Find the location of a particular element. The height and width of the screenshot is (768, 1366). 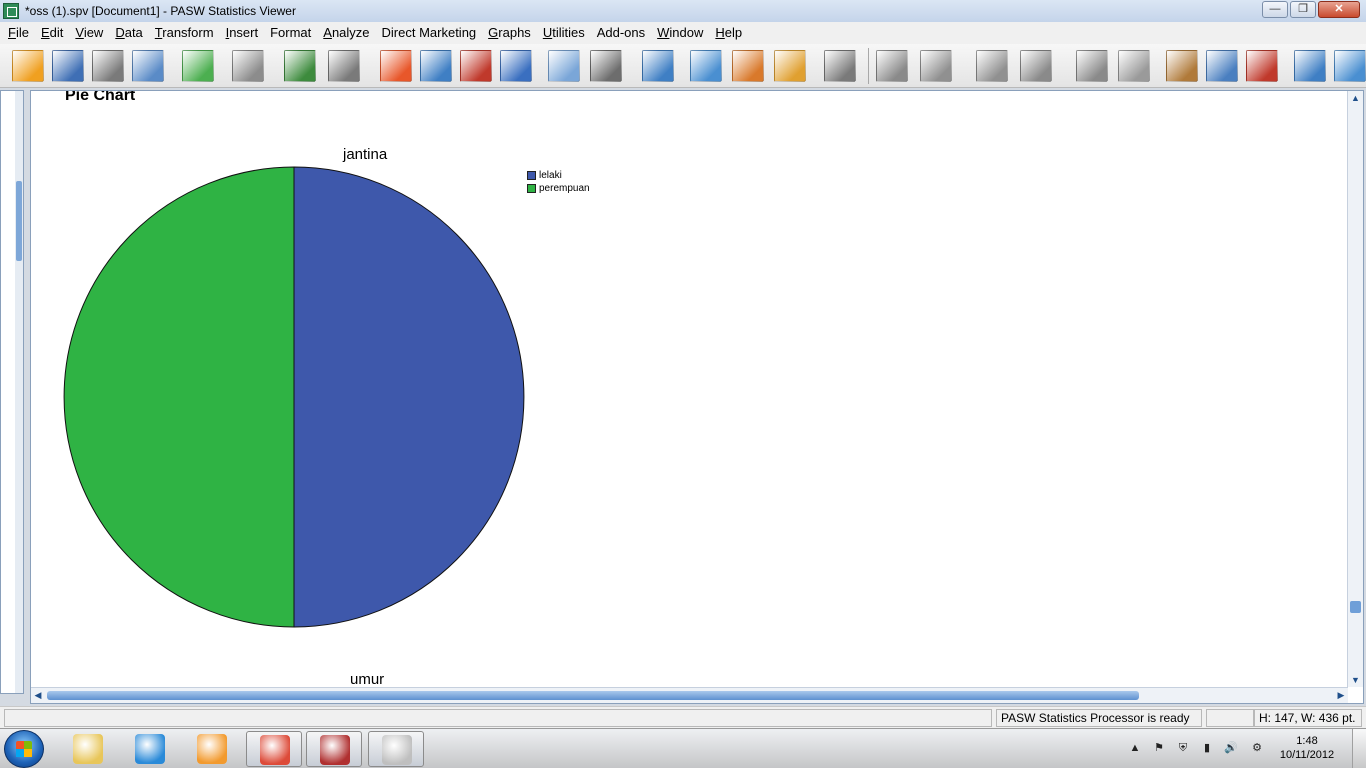

pie-slice-perempuan is located at coordinates (179, 397).